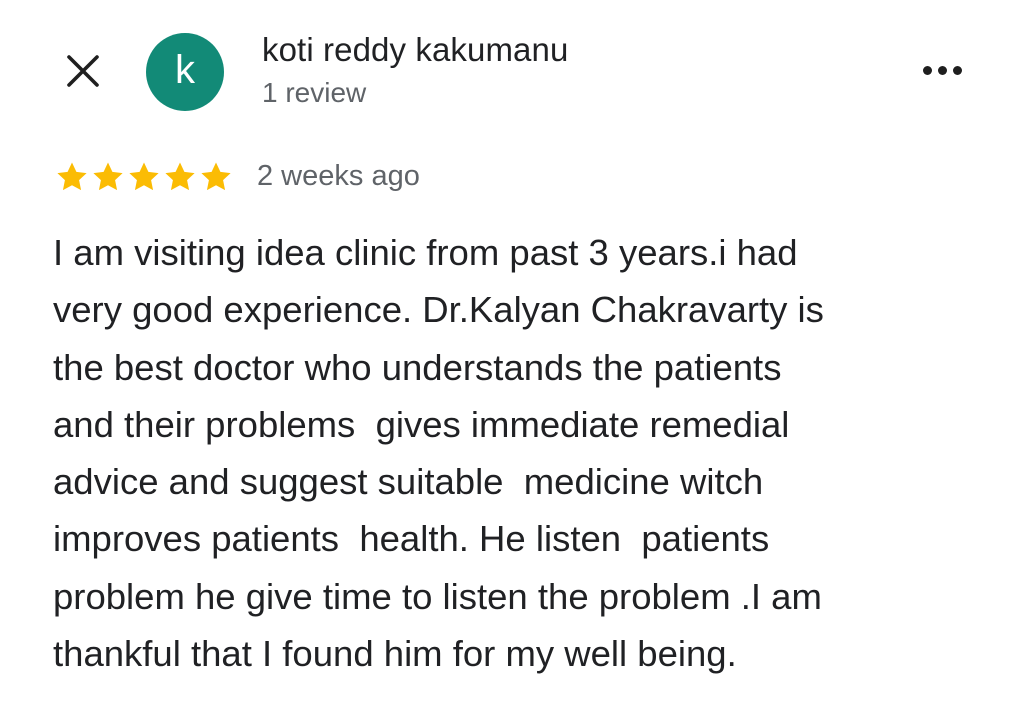 The height and width of the screenshot is (704, 1024). What do you see at coordinates (927, 70) in the screenshot?
I see `more-horizontal-icon` at bounding box center [927, 70].